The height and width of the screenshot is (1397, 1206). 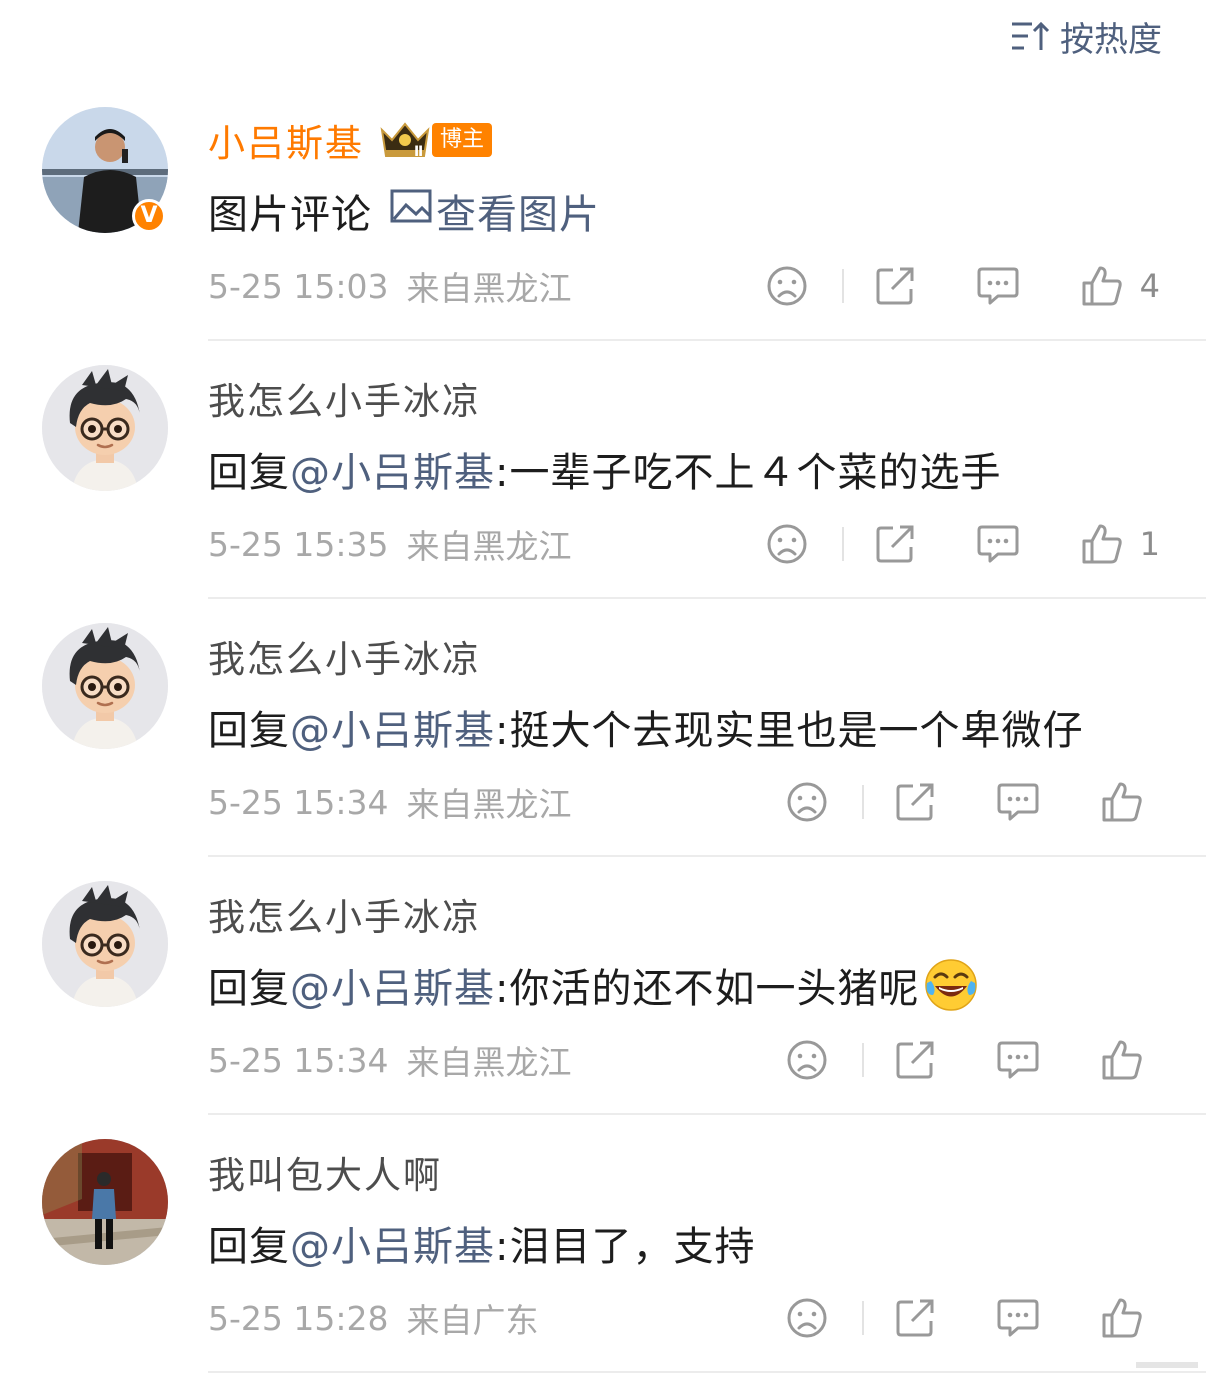 I want to click on comment-body: :挺大个去现实里也是一个卑微仔, so click(x=789, y=731).